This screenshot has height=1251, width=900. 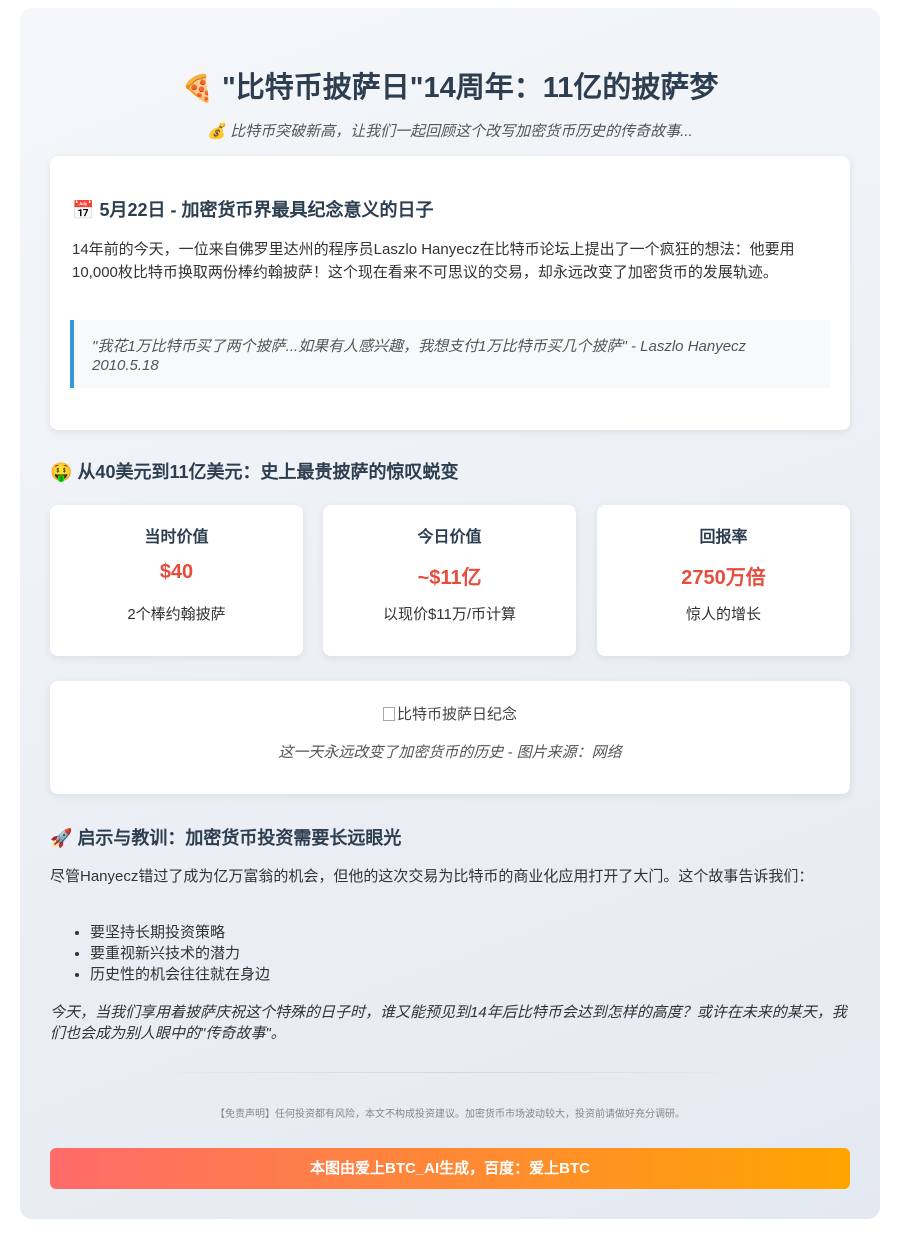 I want to click on stat-value: ~$11亿, so click(x=449, y=578).